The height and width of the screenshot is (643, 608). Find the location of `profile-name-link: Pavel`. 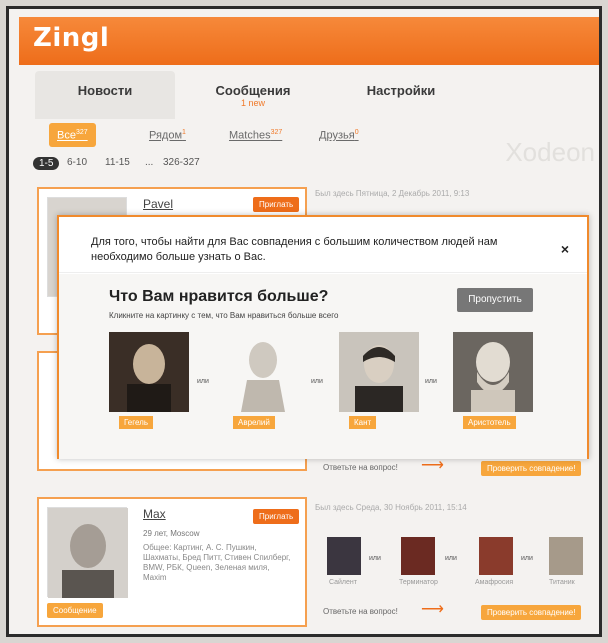

profile-name-link: Pavel is located at coordinates (158, 204).